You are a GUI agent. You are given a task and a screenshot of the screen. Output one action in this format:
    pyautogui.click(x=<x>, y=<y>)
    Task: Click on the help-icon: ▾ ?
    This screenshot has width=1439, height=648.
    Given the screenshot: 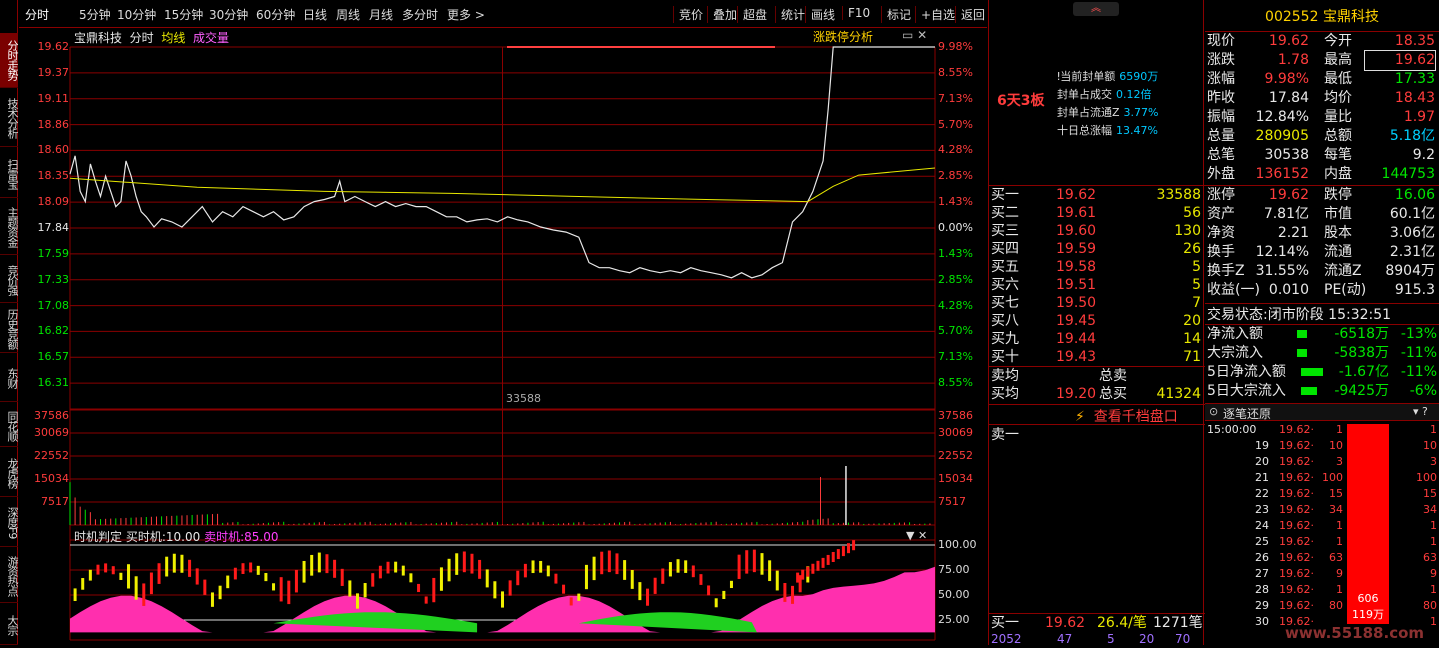 What is the action you would take?
    pyautogui.click(x=1420, y=411)
    